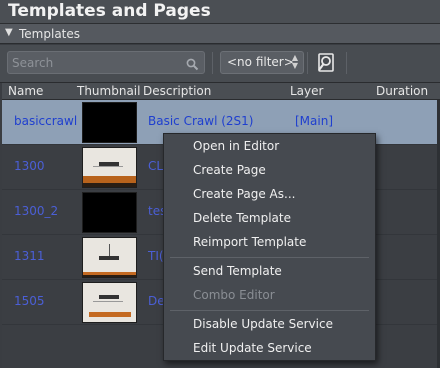 This screenshot has height=368, width=440. I want to click on updown-arrows-icon: ▲ ▼, so click(294, 61).